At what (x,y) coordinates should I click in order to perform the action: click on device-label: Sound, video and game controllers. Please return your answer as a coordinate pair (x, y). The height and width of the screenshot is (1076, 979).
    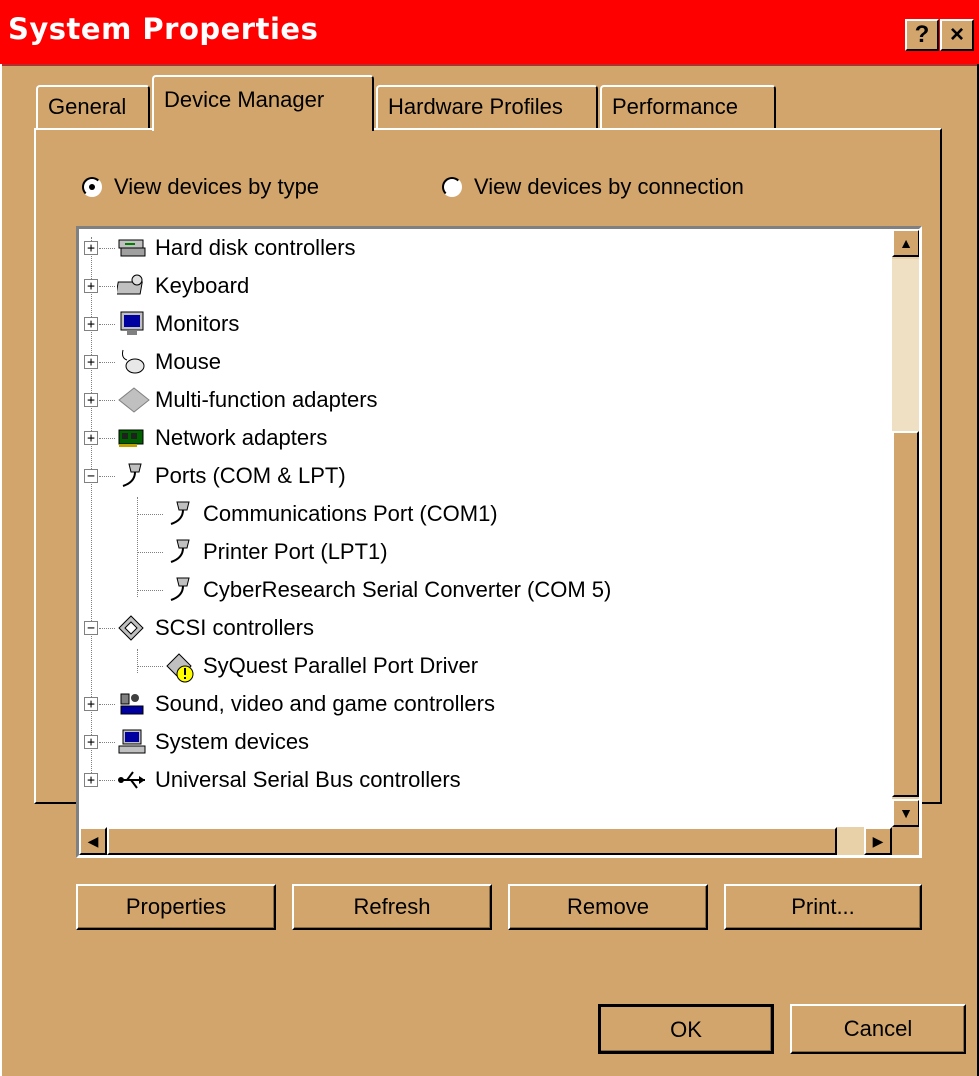
    Looking at the image, I should click on (325, 703).